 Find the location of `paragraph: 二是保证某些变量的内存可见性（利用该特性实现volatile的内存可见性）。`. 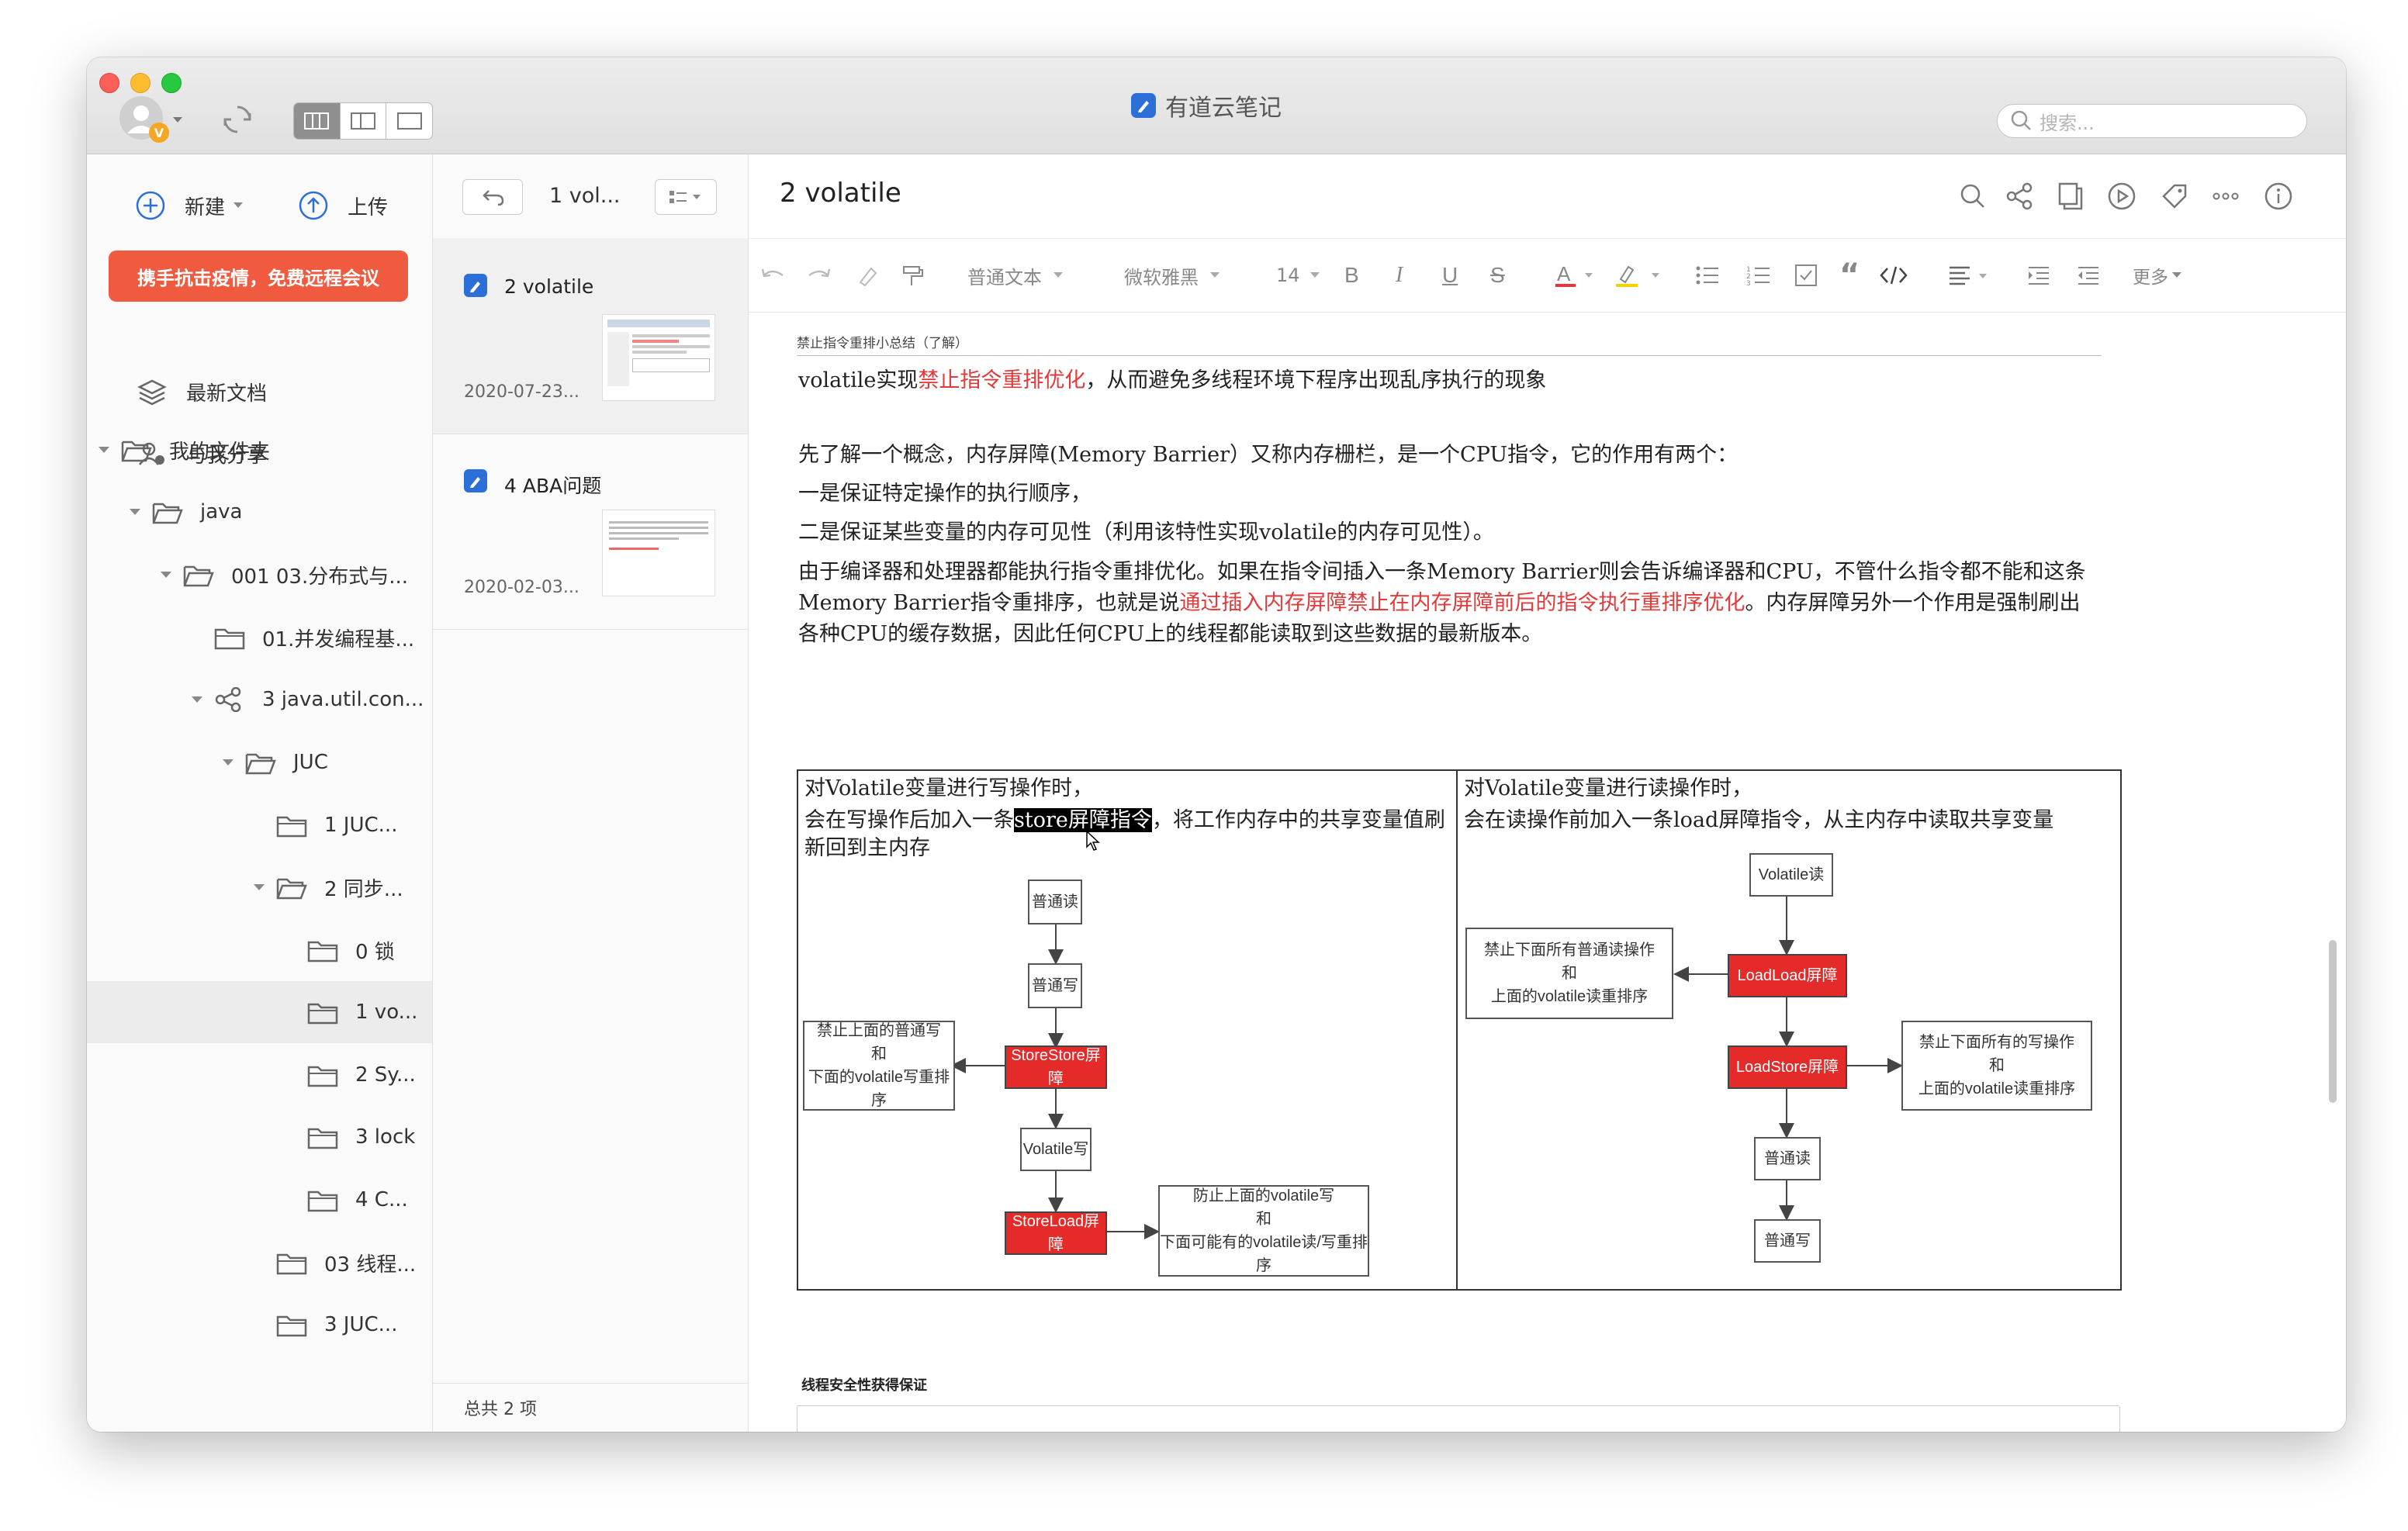

paragraph: 二是保证某些变量的内存可见性（利用该特性实现volatile的内存可见性）。 is located at coordinates (1146, 532).